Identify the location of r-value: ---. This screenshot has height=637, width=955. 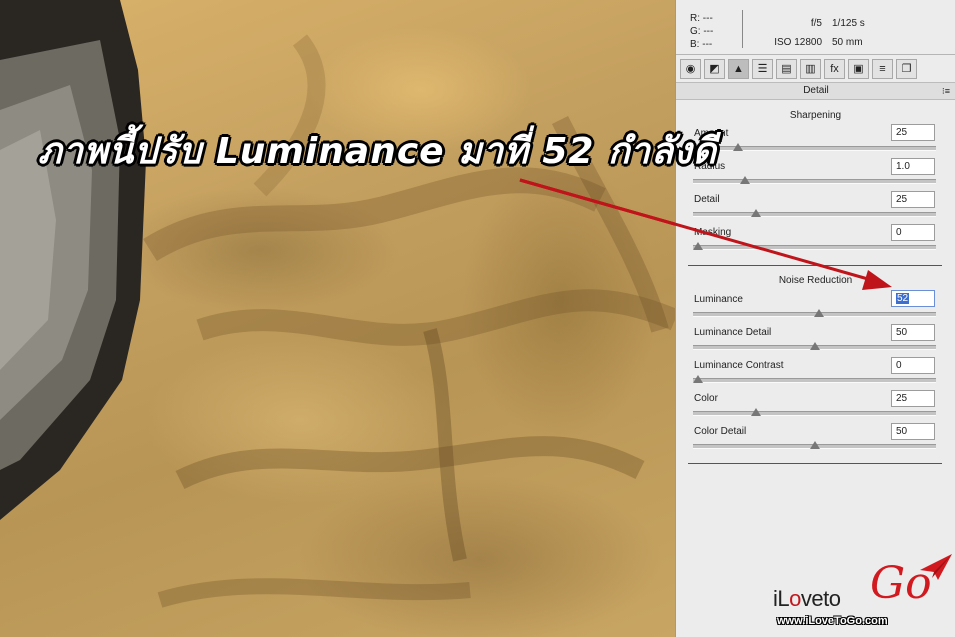
(707, 18).